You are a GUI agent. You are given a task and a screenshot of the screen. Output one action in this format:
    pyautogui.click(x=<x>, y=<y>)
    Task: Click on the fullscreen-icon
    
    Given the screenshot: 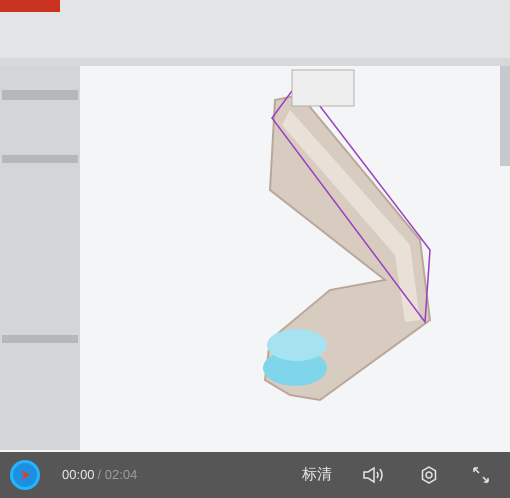 What is the action you would take?
    pyautogui.click(x=481, y=475)
    